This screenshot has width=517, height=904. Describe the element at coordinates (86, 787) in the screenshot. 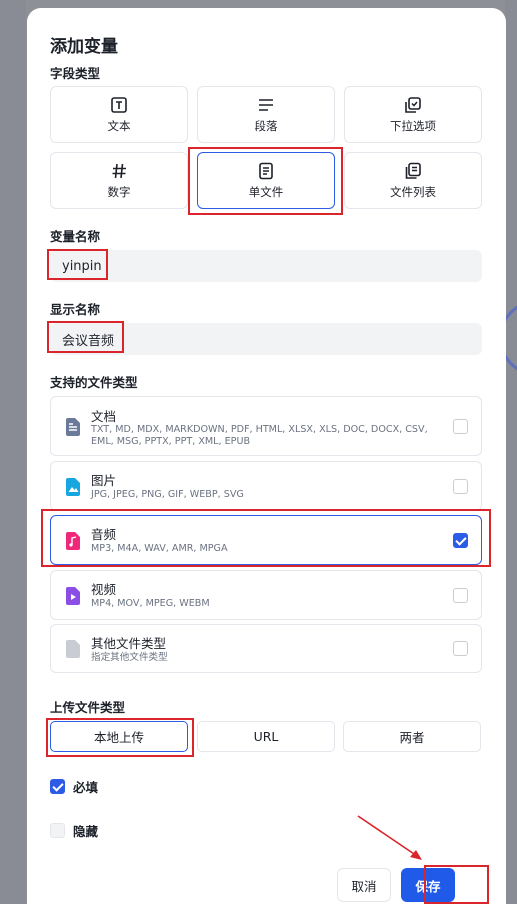

I see `required-label: 必填` at that location.